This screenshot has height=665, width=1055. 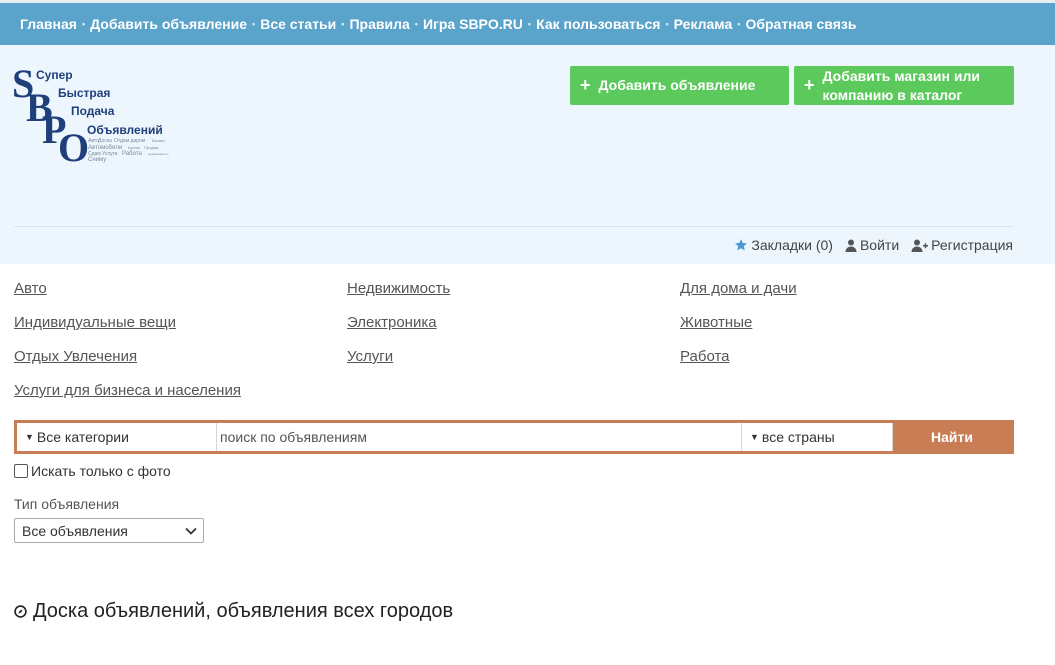 What do you see at coordinates (127, 390) in the screenshot?
I see `category-link-business: Услуги для бизнеса и населения` at bounding box center [127, 390].